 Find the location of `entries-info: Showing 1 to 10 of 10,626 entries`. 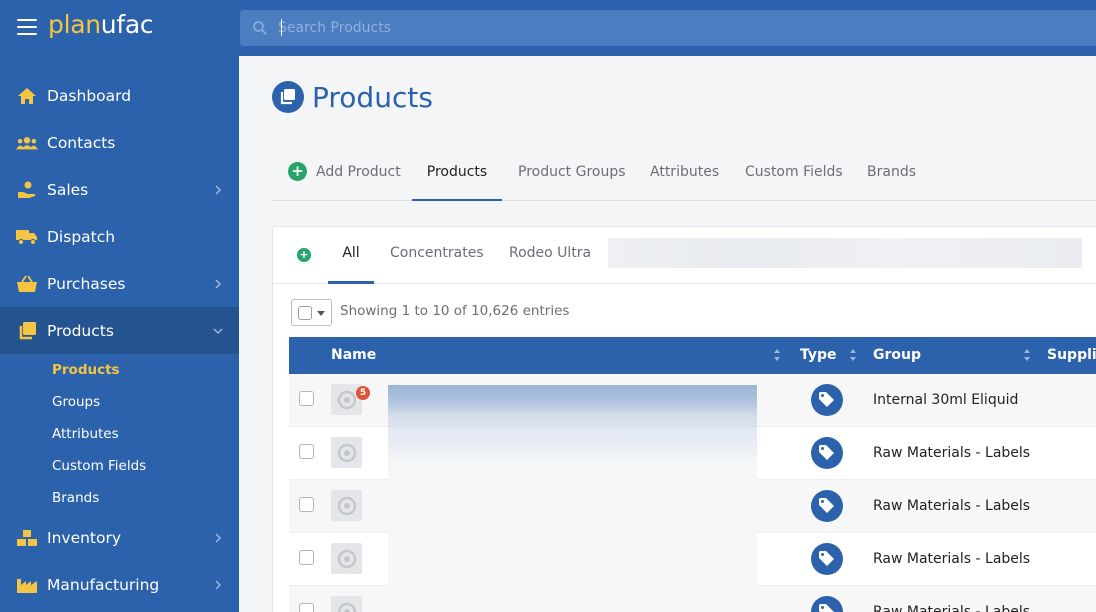

entries-info: Showing 1 to 10 of 10,626 entries is located at coordinates (455, 311).